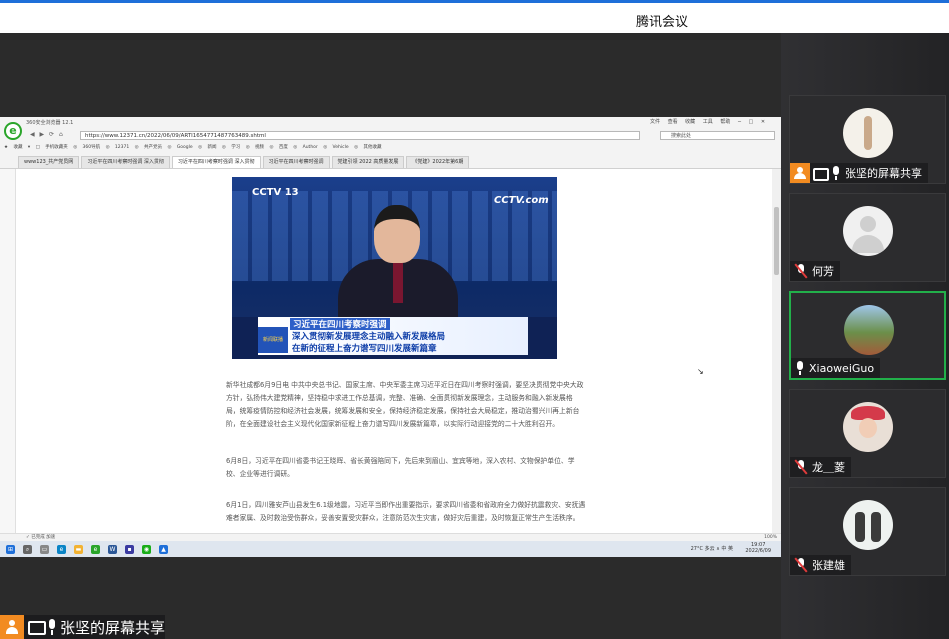  I want to click on browser-title: 360安全浏览器 12.1, so click(50, 123).